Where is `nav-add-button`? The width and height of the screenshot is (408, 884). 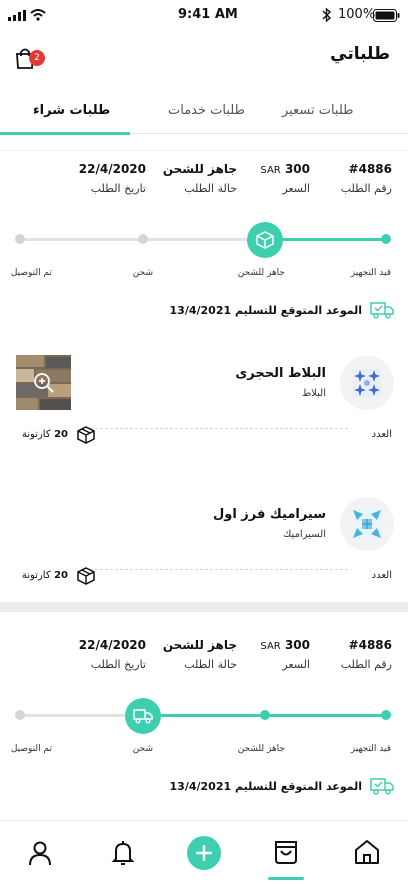
nav-add-button is located at coordinates (204, 853).